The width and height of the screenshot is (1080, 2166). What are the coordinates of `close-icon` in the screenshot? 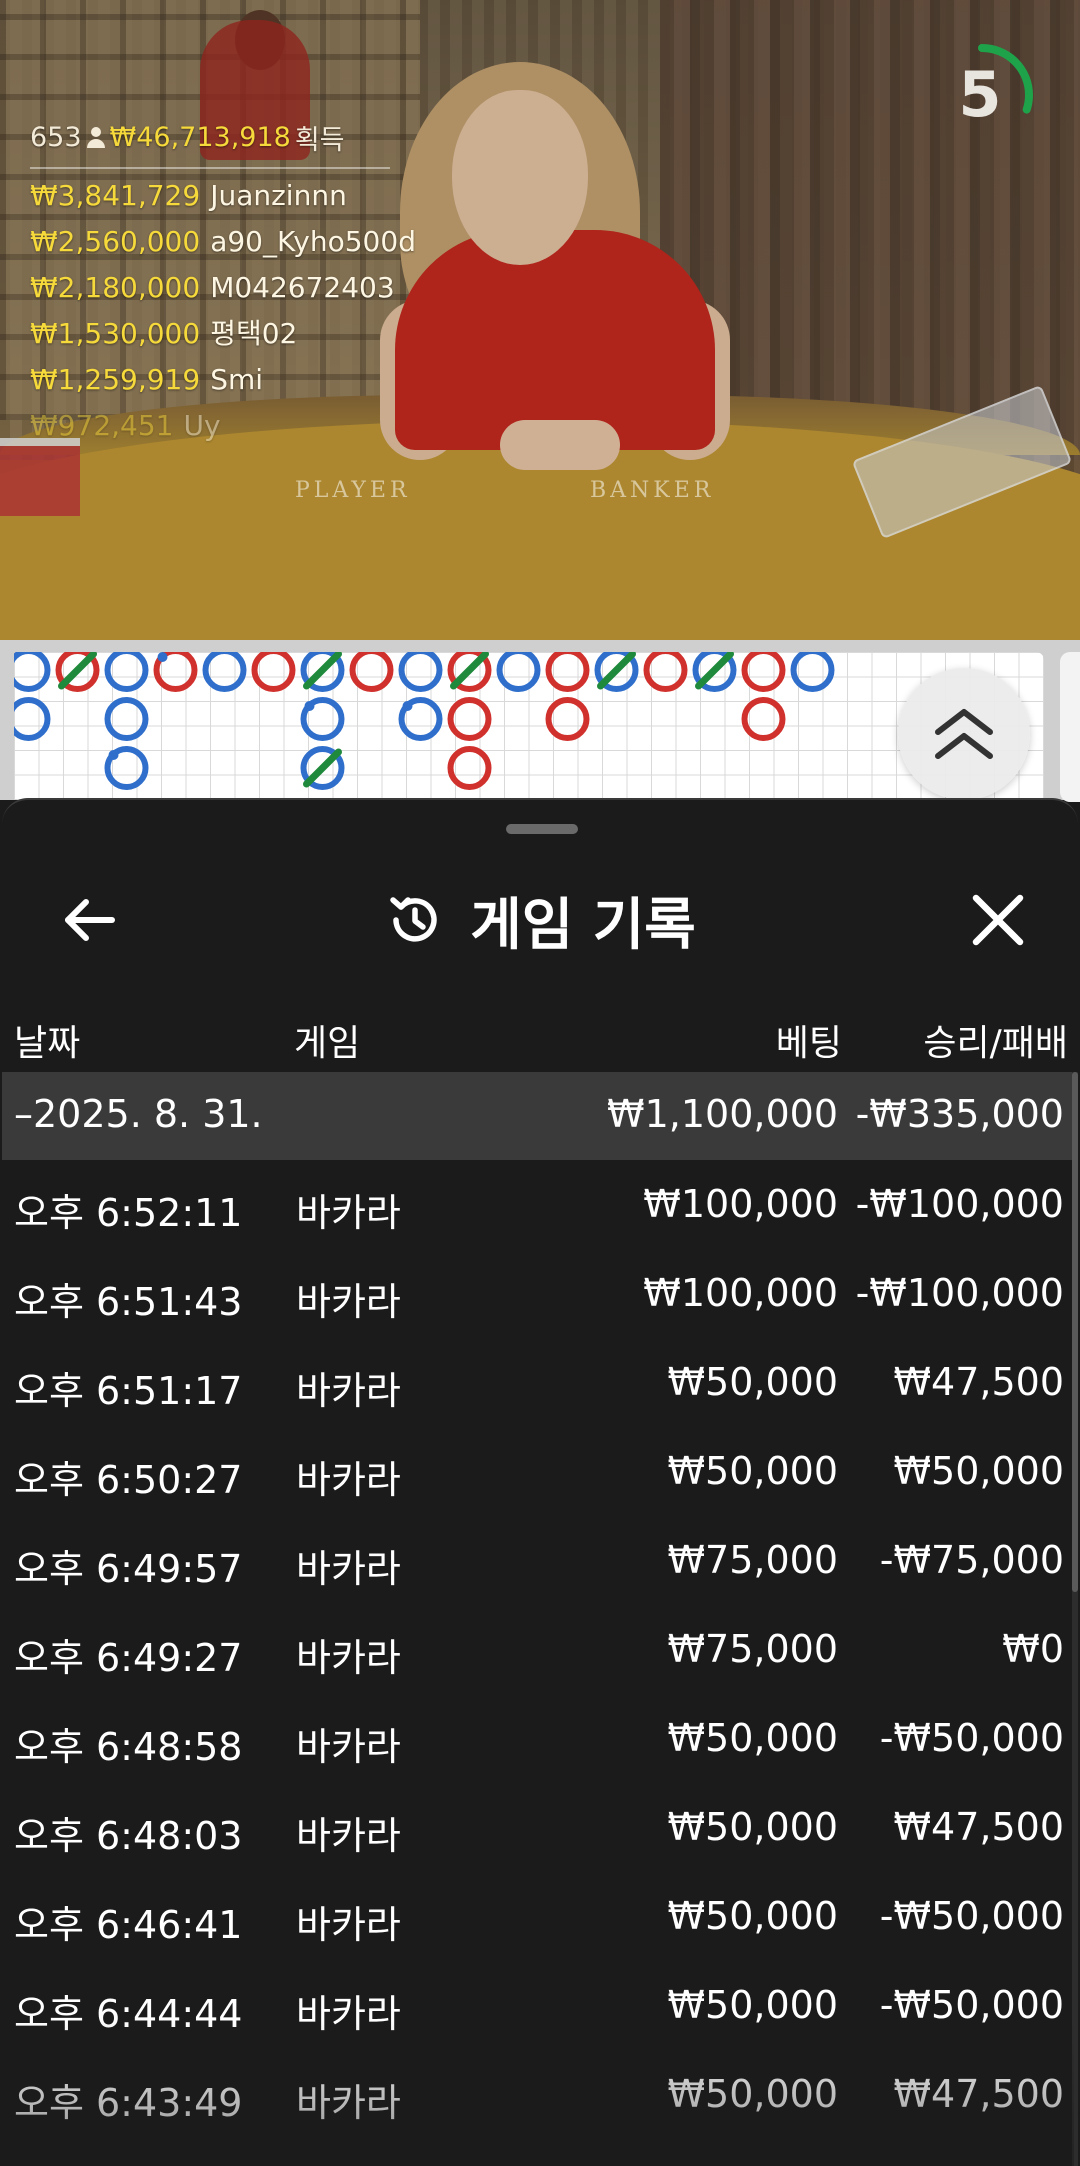 It's located at (998, 920).